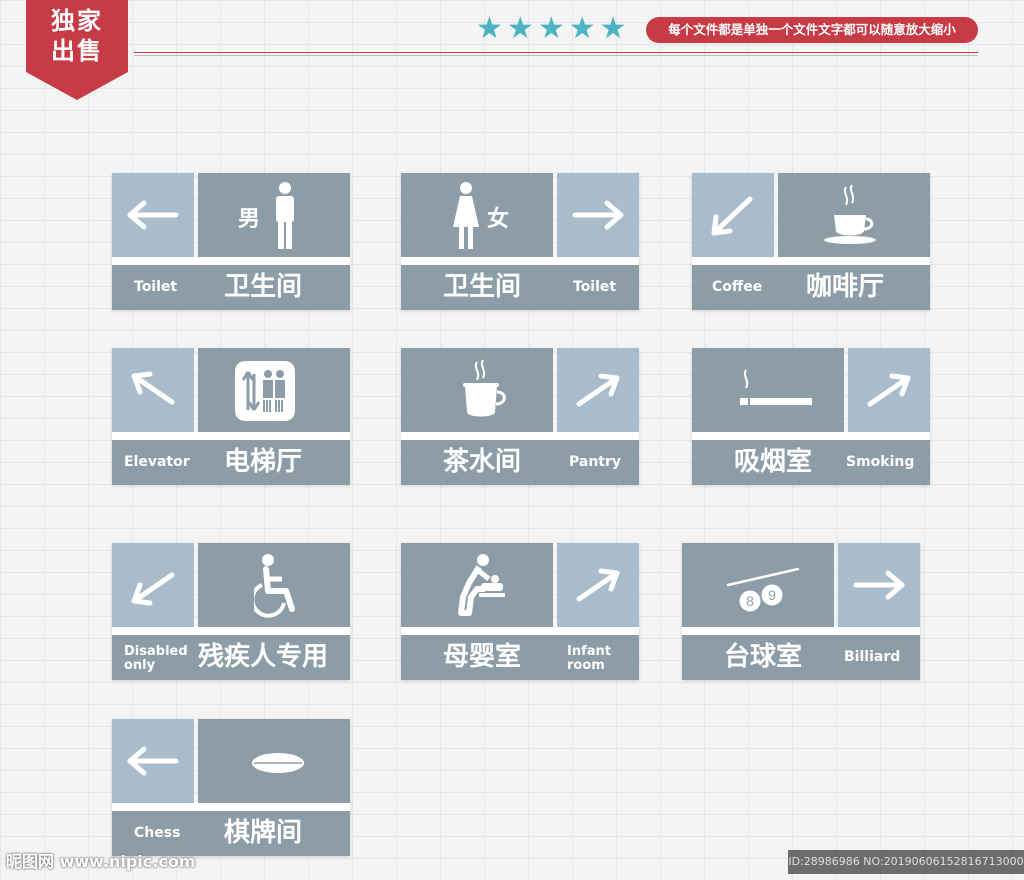 Image resolution: width=1024 pixels, height=880 pixels. I want to click on badge-line2: 出售, so click(77, 51).